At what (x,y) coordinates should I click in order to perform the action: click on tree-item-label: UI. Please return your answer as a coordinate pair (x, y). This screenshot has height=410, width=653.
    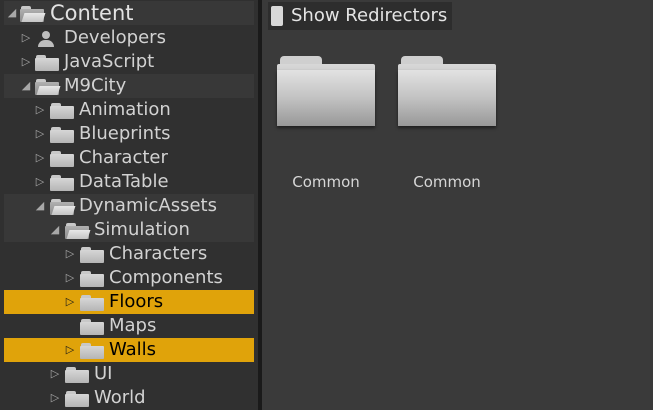
    Looking at the image, I should click on (103, 373).